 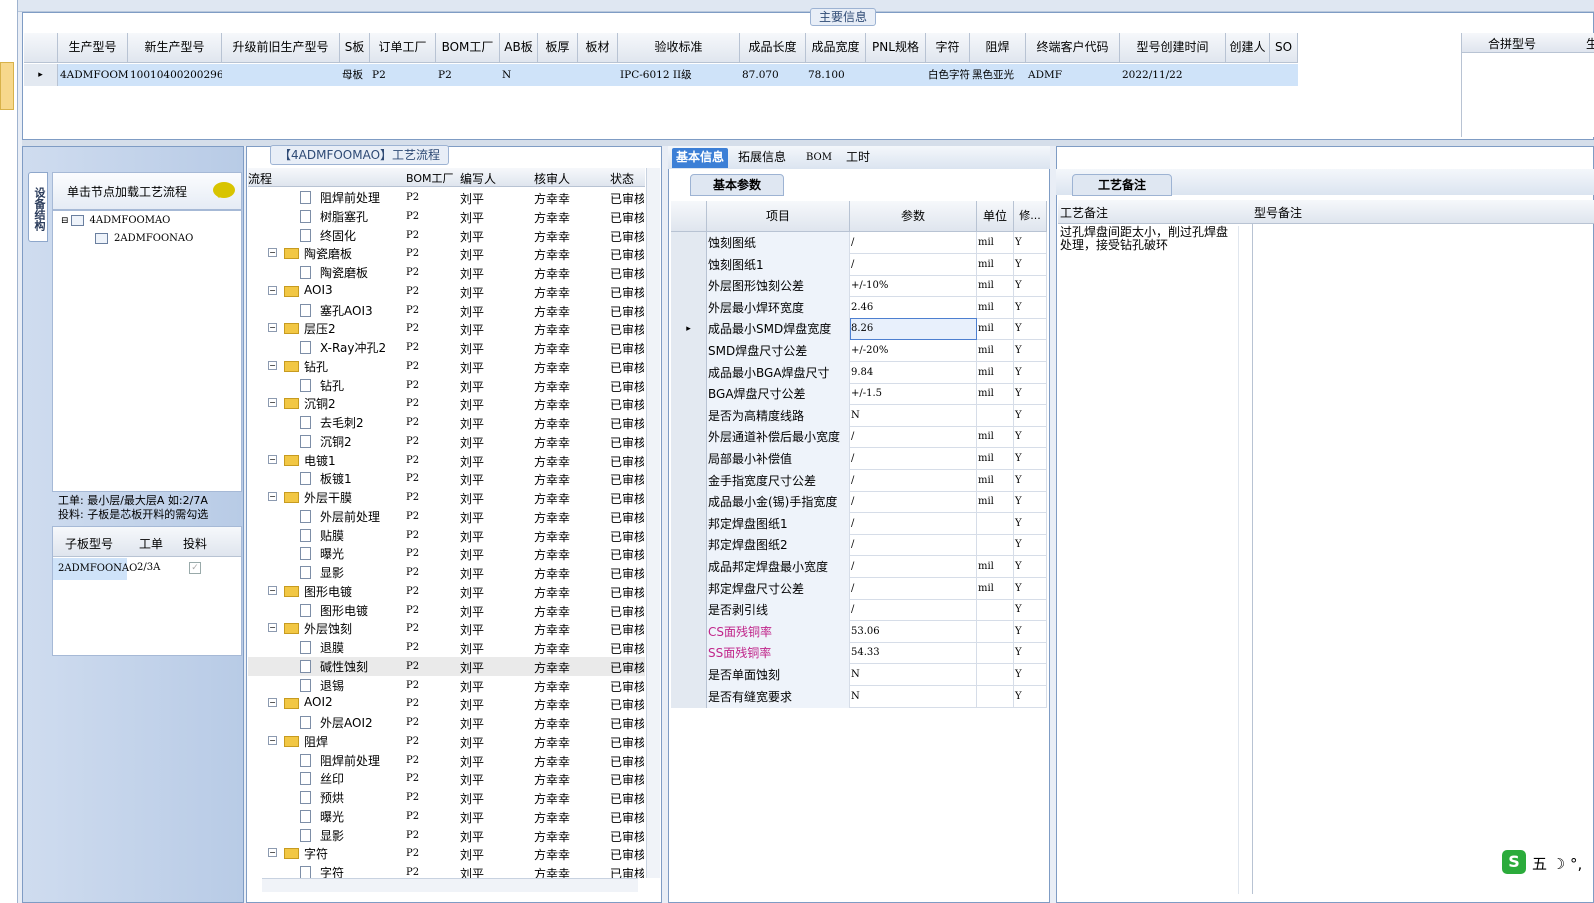 What do you see at coordinates (998, 48) in the screenshot?
I see `col-header-14: 阻焊` at bounding box center [998, 48].